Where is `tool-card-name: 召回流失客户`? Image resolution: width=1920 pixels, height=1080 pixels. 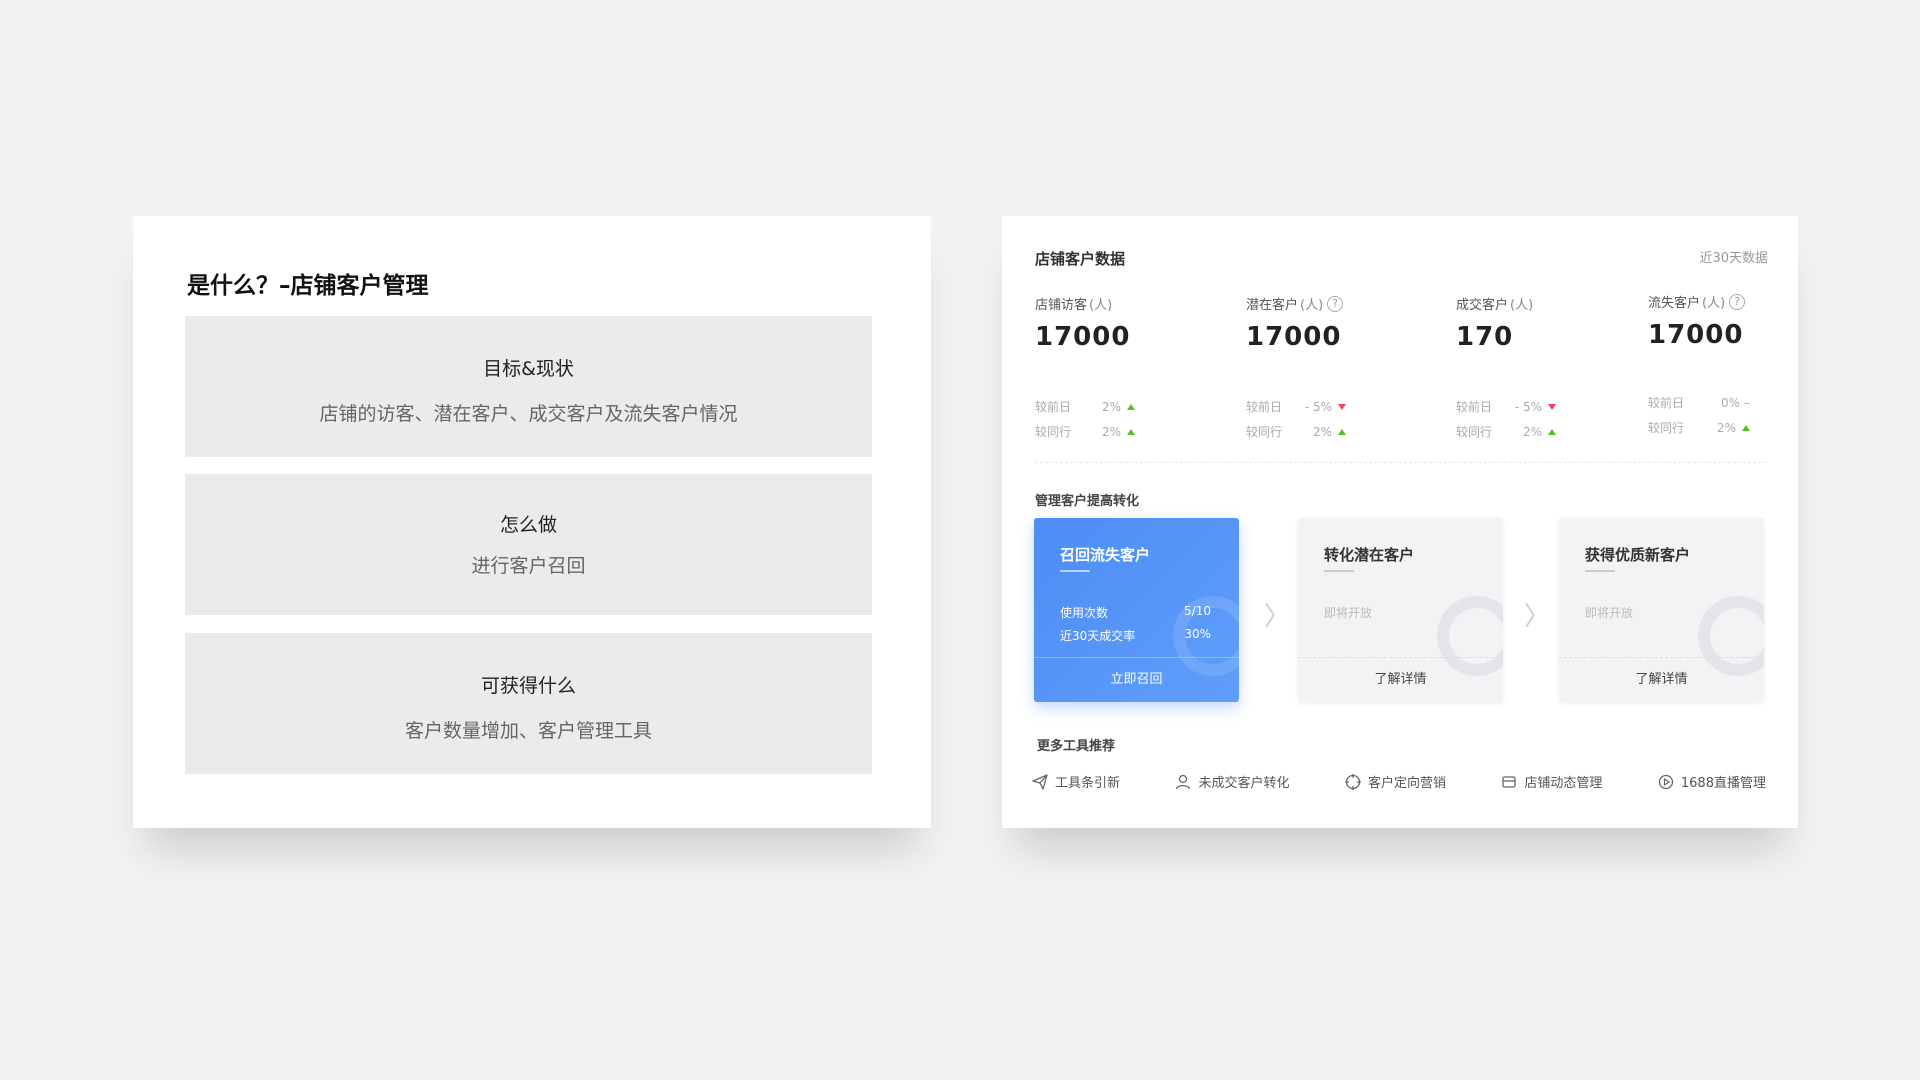
tool-card-name: 召回流失客户 is located at coordinates (1105, 555).